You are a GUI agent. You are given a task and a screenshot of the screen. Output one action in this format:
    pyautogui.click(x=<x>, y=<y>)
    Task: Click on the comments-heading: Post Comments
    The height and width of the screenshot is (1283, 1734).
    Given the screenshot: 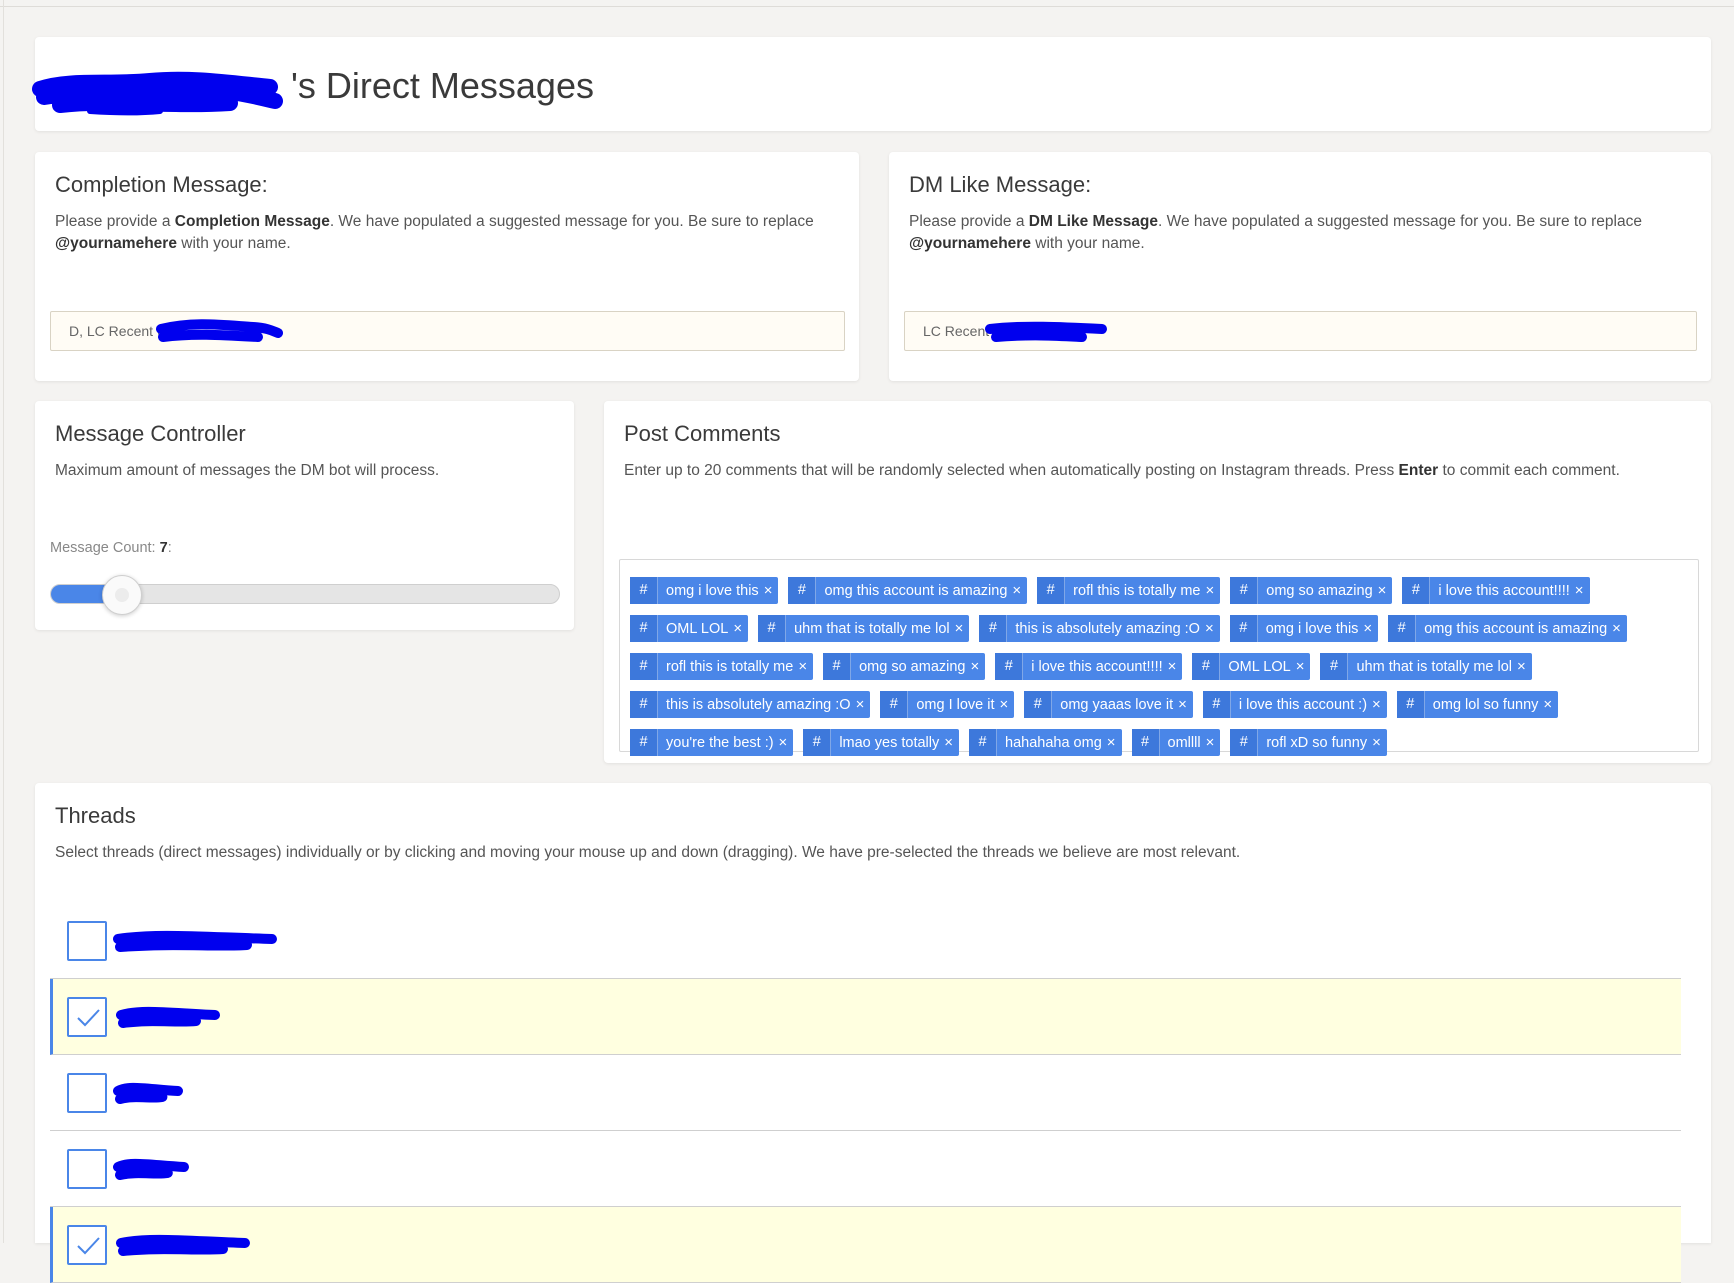 What is the action you would take?
    pyautogui.click(x=702, y=433)
    